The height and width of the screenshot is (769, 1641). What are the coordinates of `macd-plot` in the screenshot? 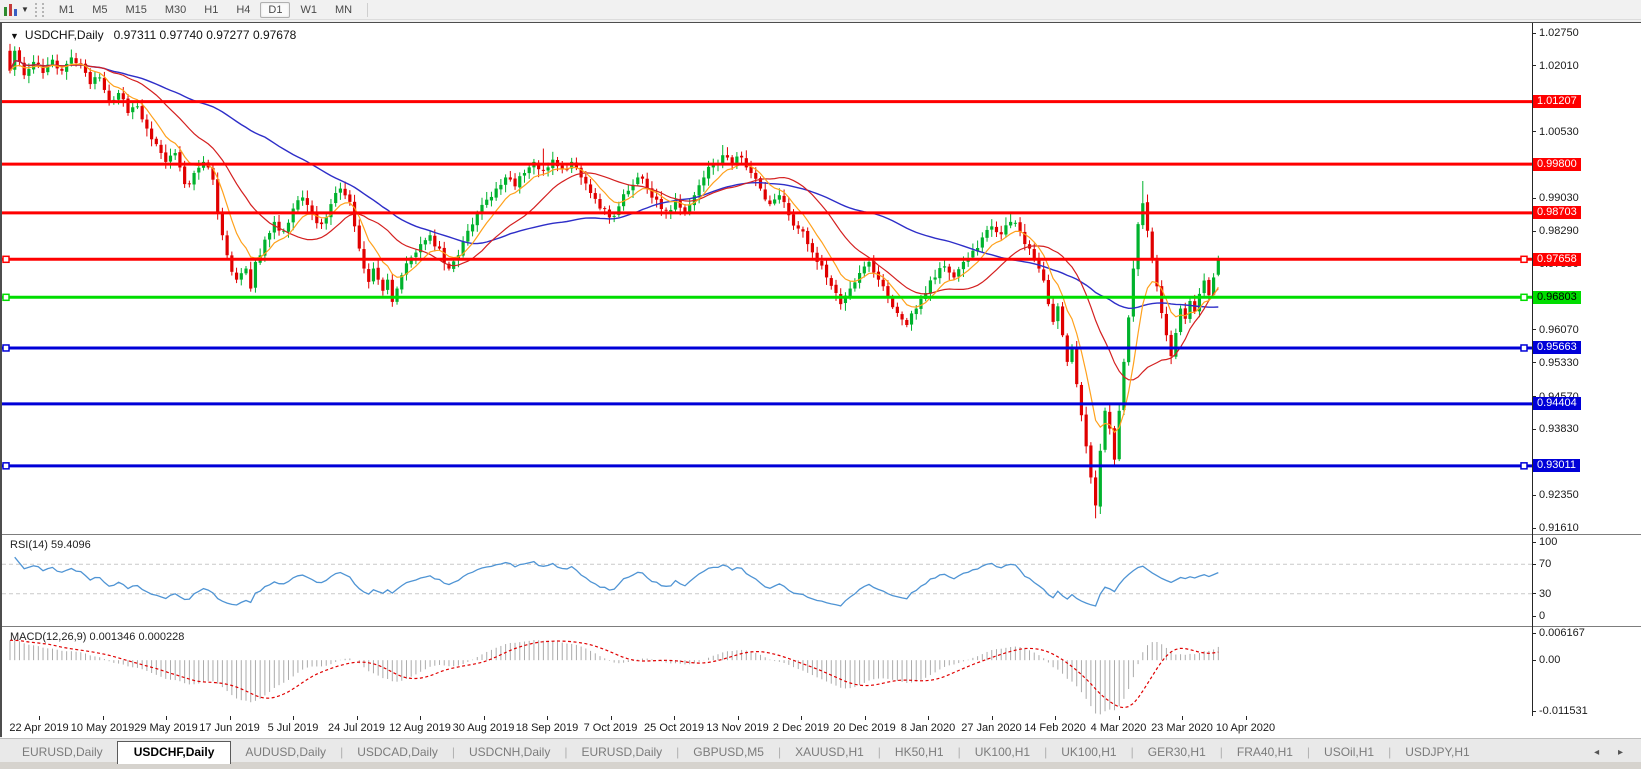 It's located at (767, 672).